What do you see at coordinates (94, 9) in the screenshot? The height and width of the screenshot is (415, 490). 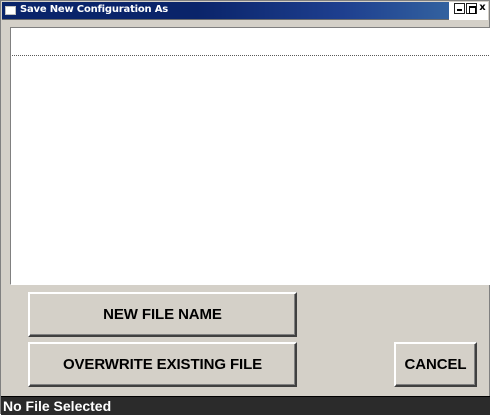 I see `window-title: Save New Configuration As` at bounding box center [94, 9].